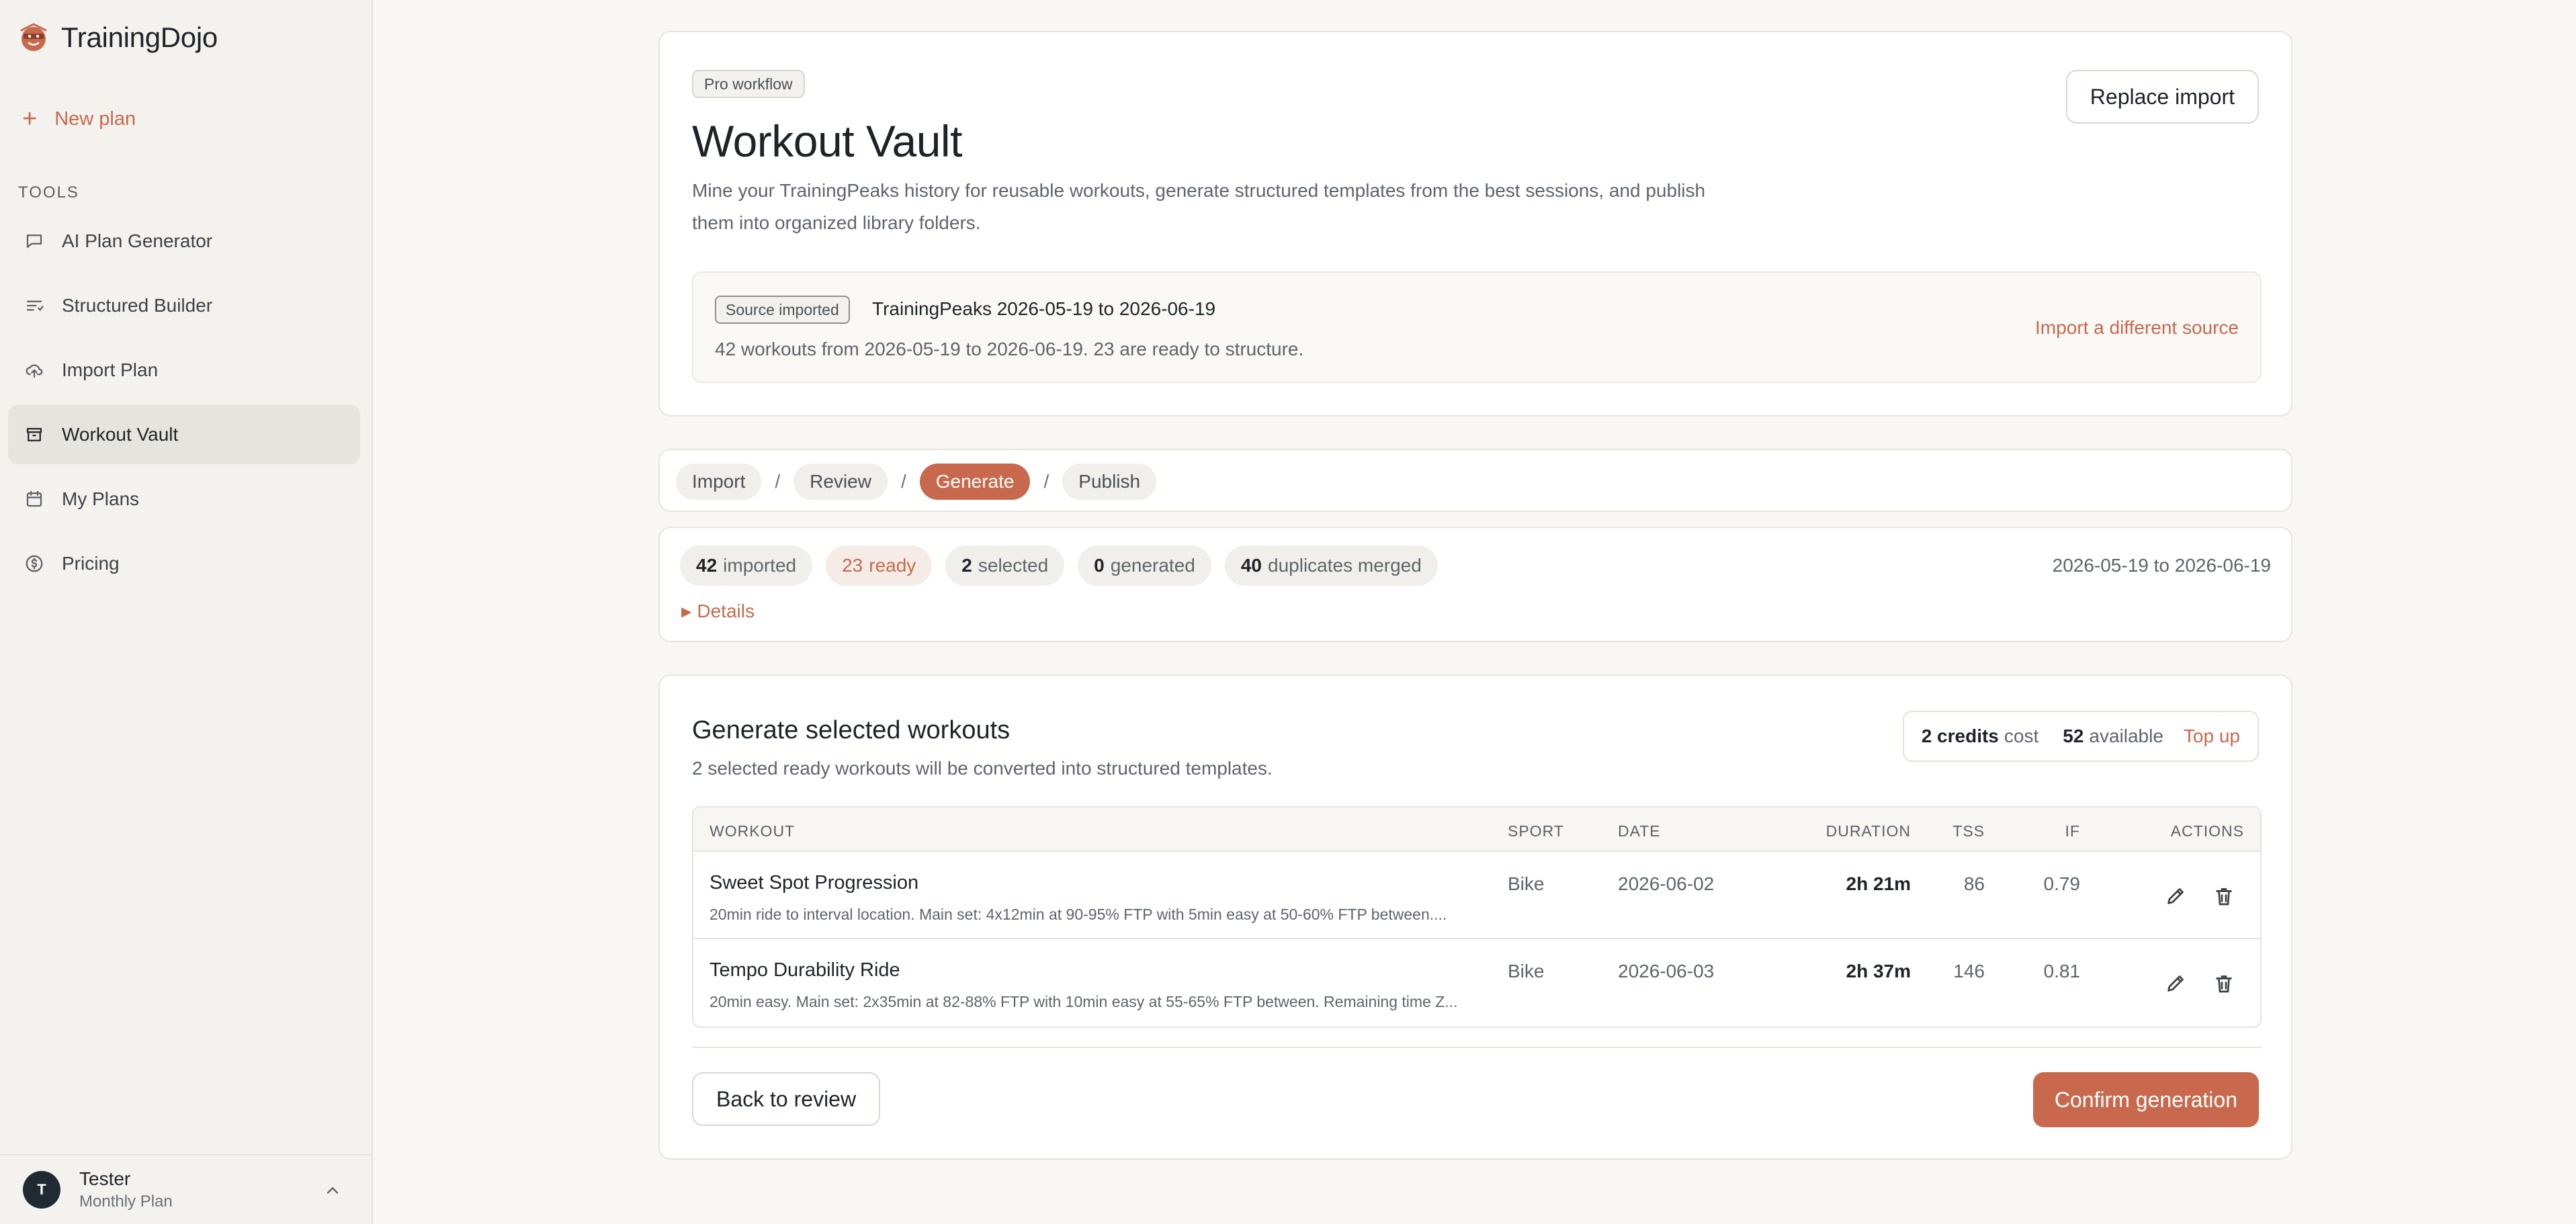 This screenshot has width=2576, height=1224. Describe the element at coordinates (34, 435) in the screenshot. I see `archive-icon` at that location.